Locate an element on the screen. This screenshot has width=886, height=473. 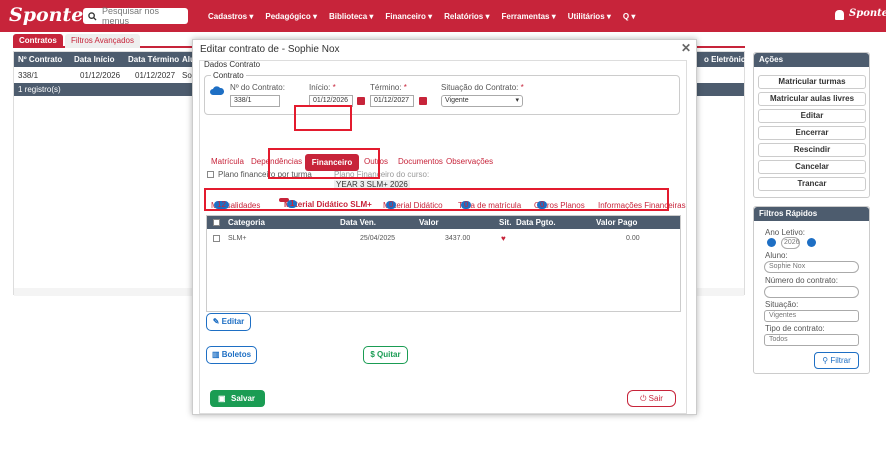
filtrar-button: ⚲ Filtrar is located at coordinates (836, 360).